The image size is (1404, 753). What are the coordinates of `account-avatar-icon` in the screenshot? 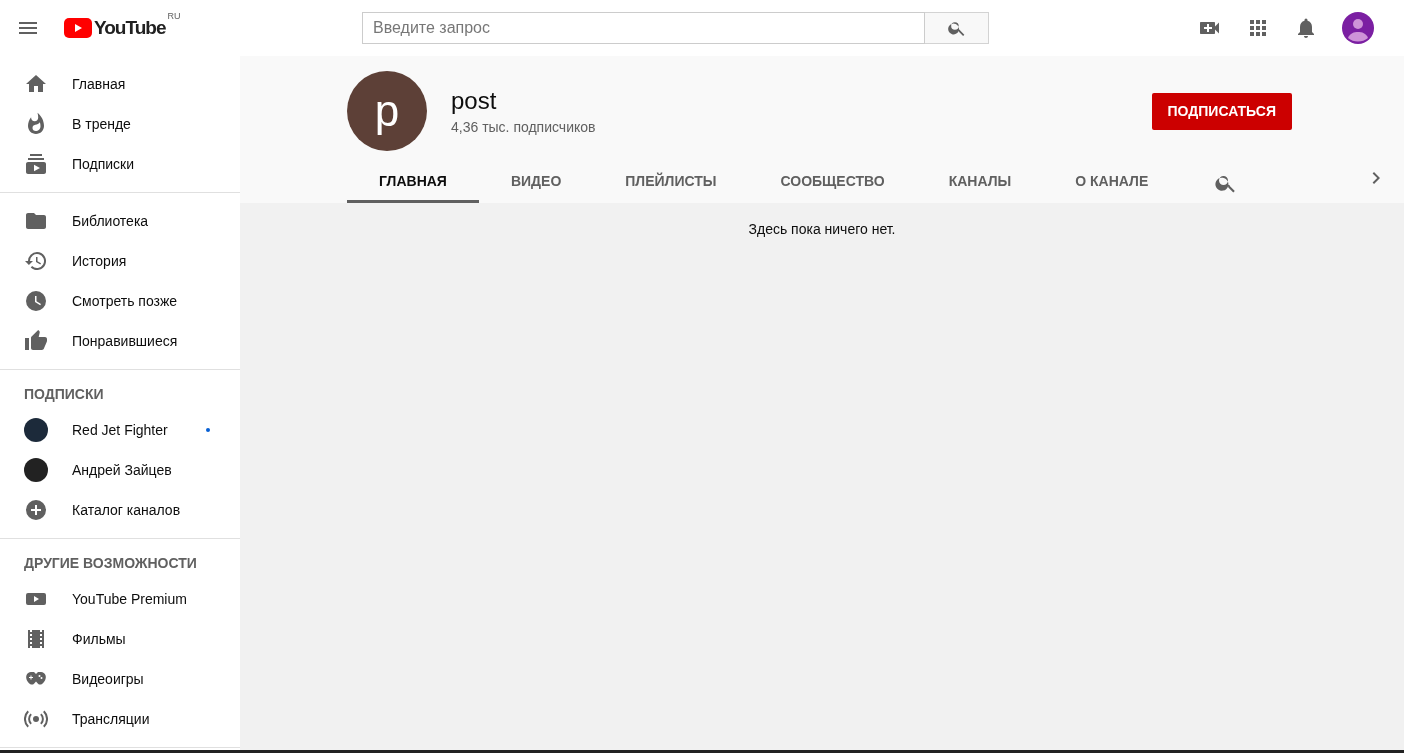 It's located at (1358, 28).